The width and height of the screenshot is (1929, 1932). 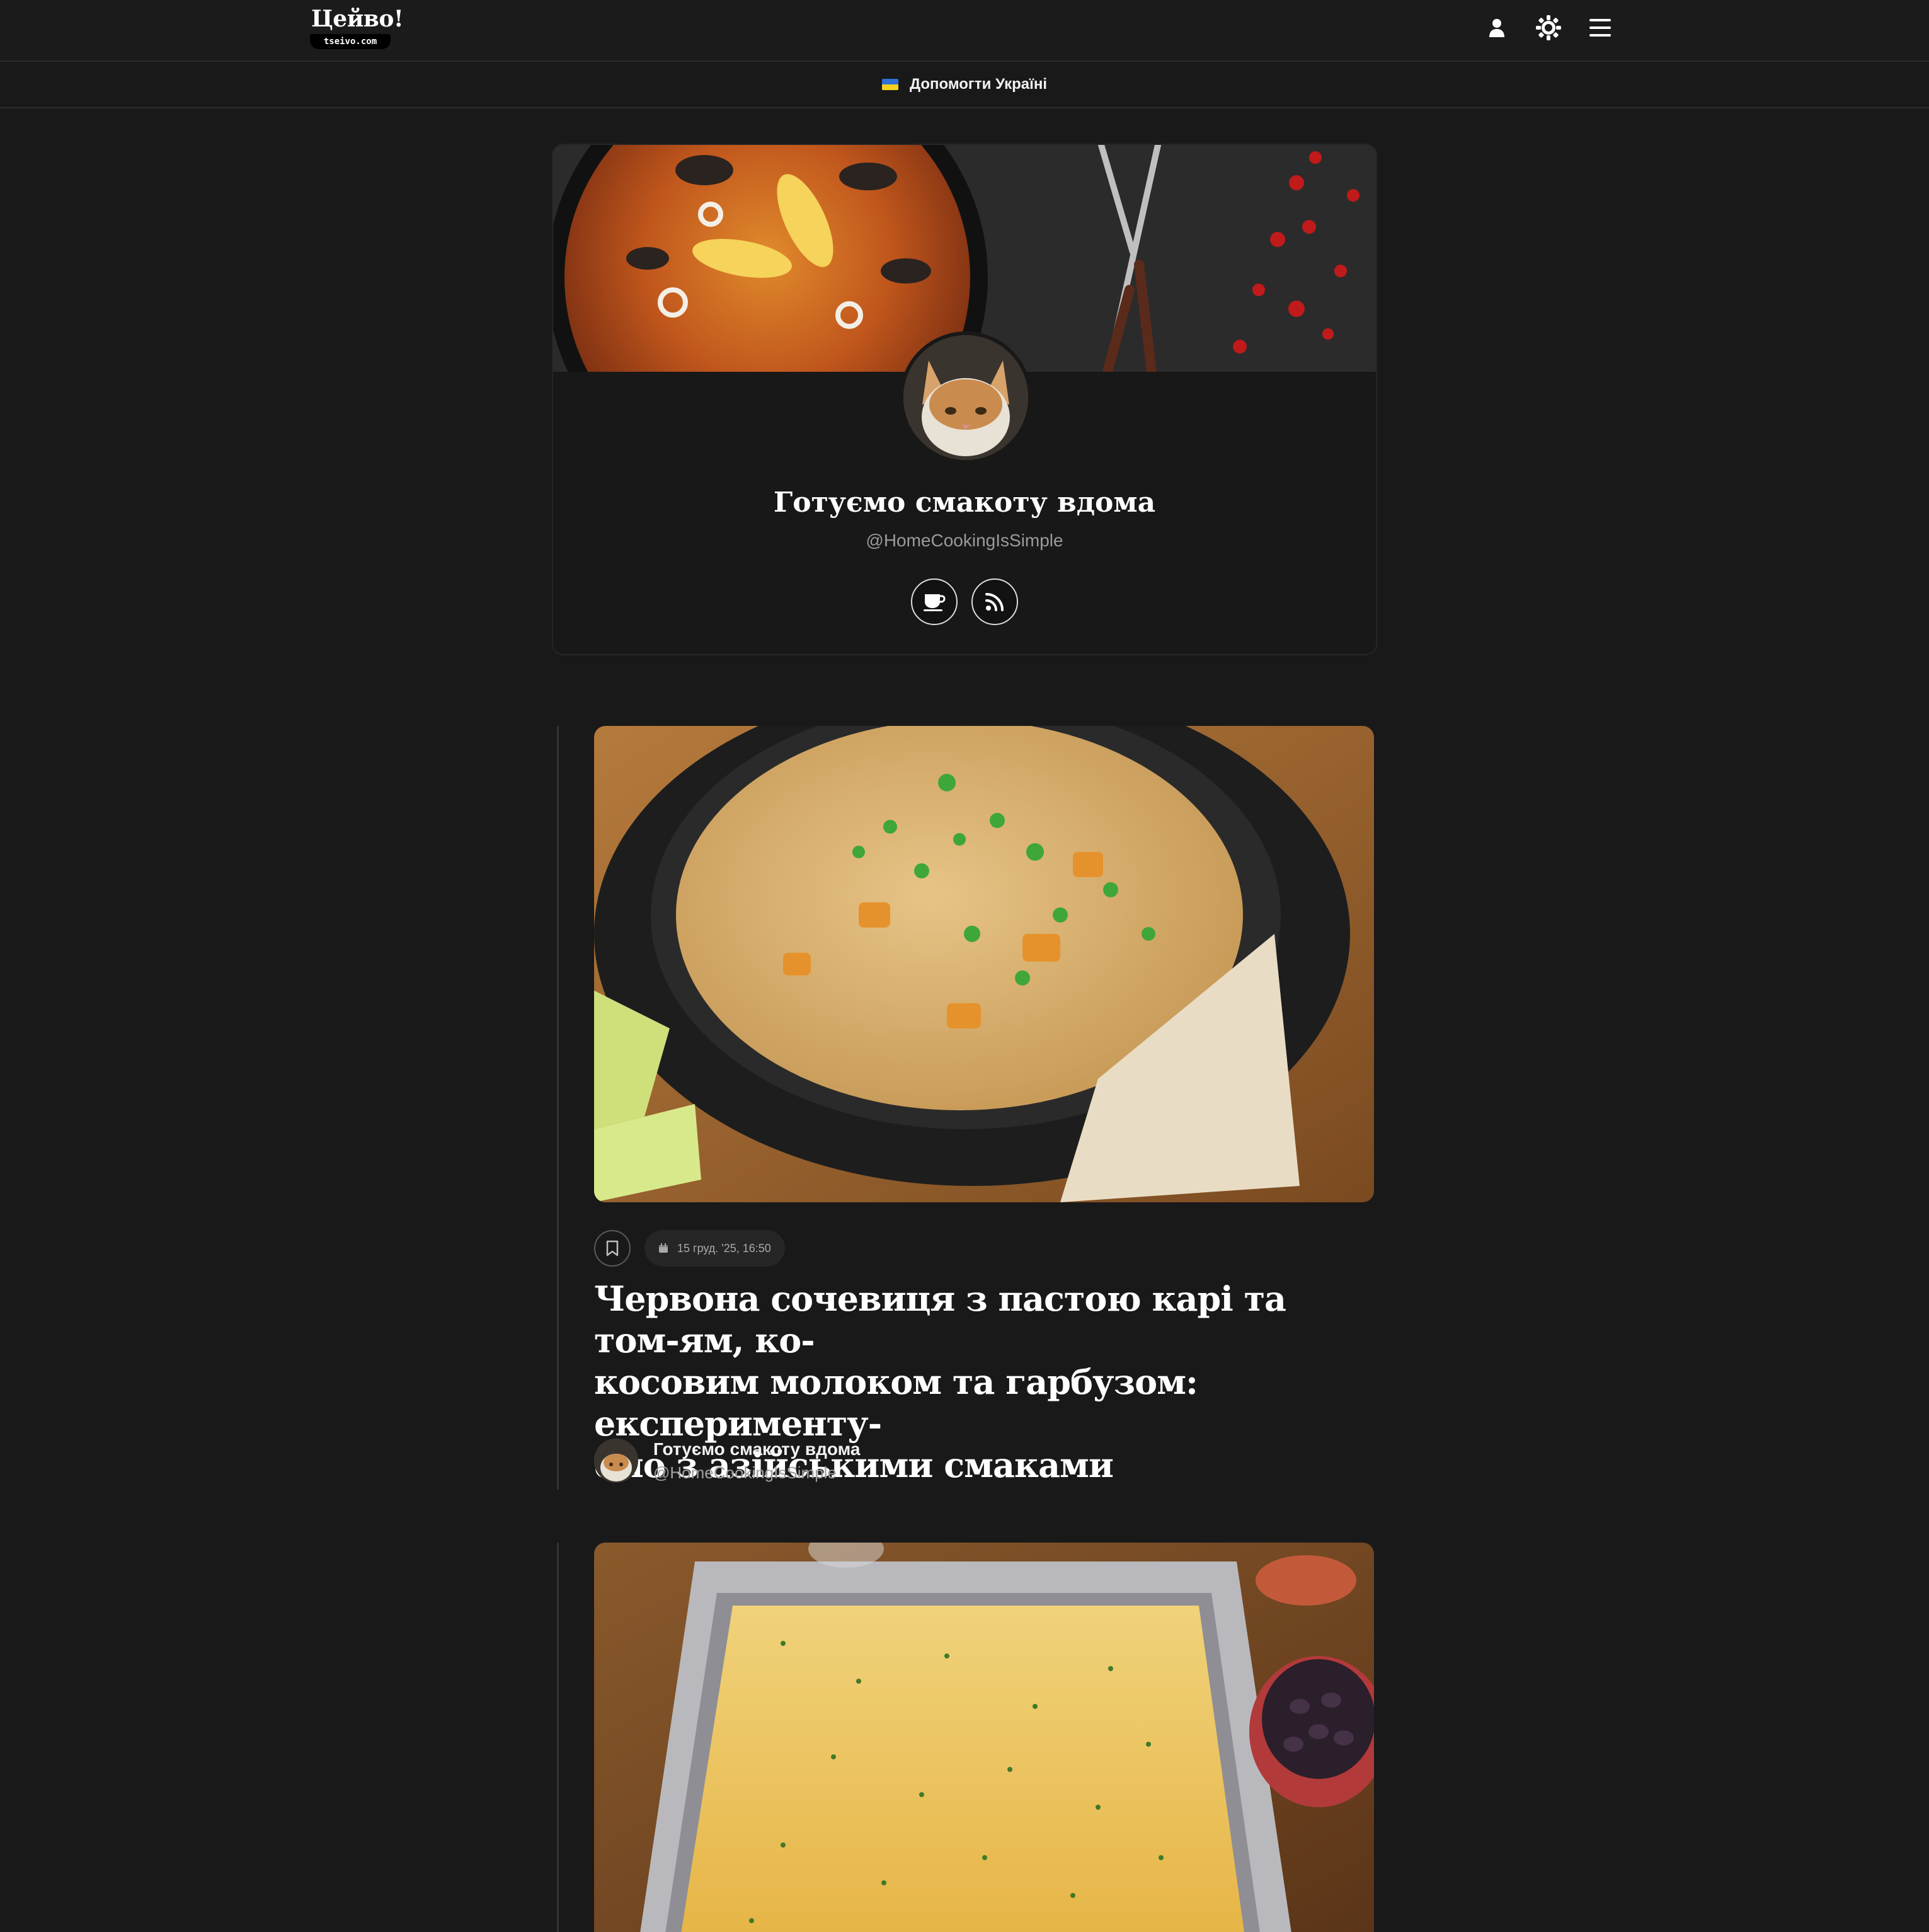 I want to click on support-ukraine-bar: Допомогти Україні, so click(x=965, y=85).